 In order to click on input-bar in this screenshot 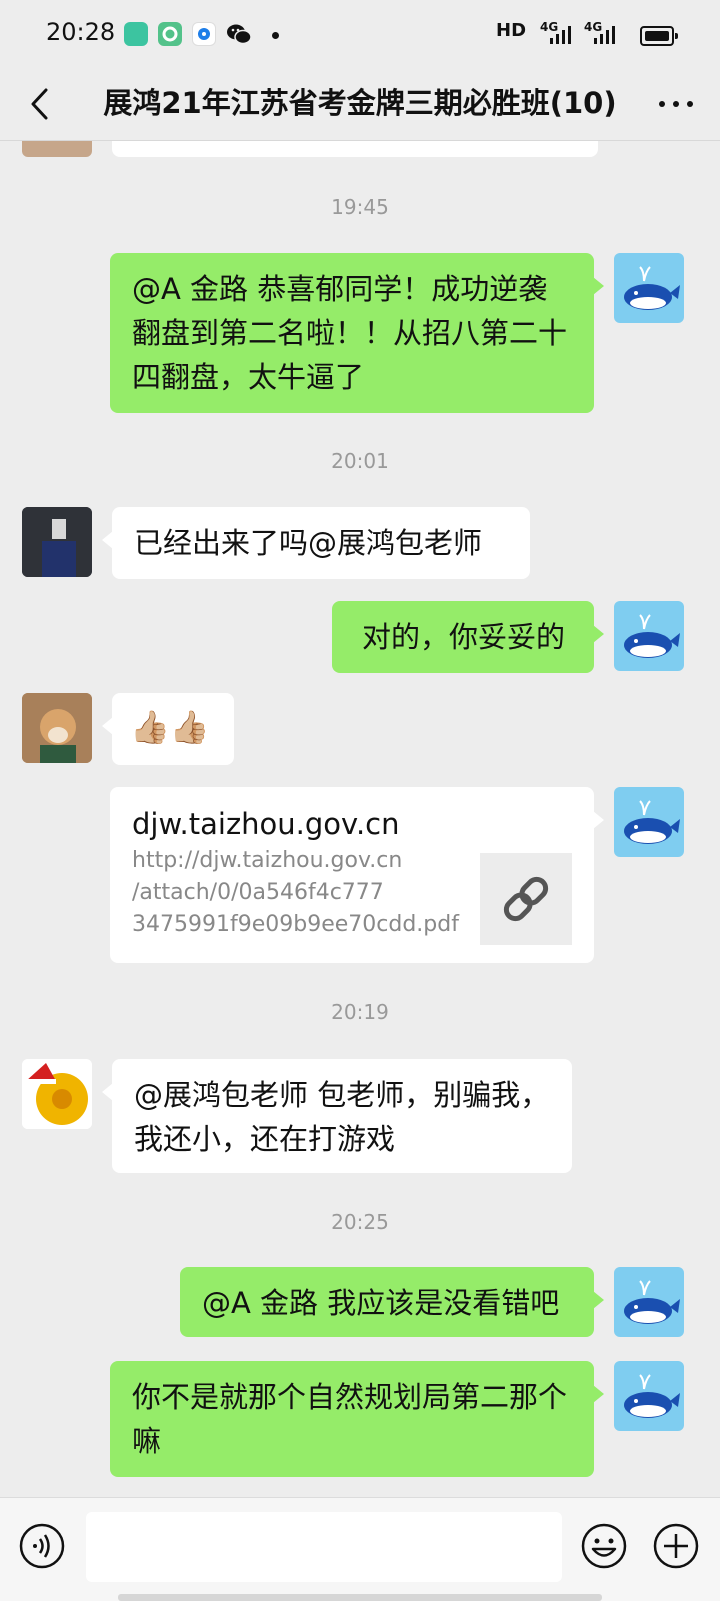, I will do `click(360, 1549)`.